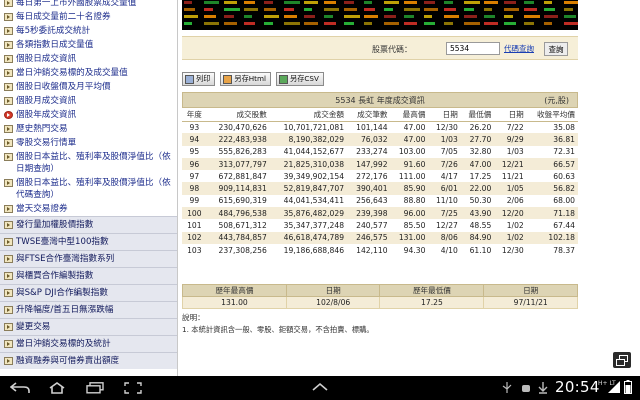 This screenshot has height=400, width=640. I want to click on sidebar-item-label: 與櫃買合作編製指數, so click(55, 276).